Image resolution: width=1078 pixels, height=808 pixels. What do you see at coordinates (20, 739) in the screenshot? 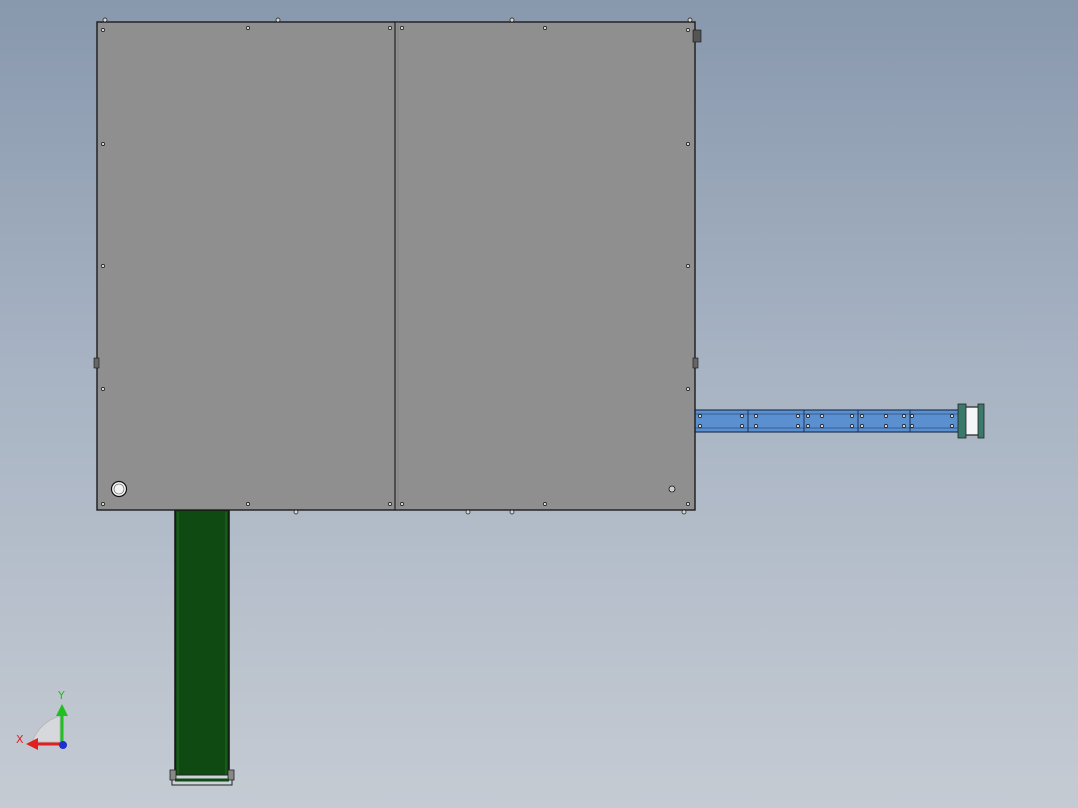
I see `triad-x-label: X` at bounding box center [20, 739].